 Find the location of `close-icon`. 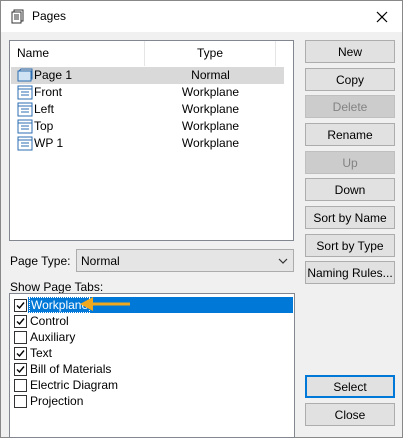

close-icon is located at coordinates (382, 16).